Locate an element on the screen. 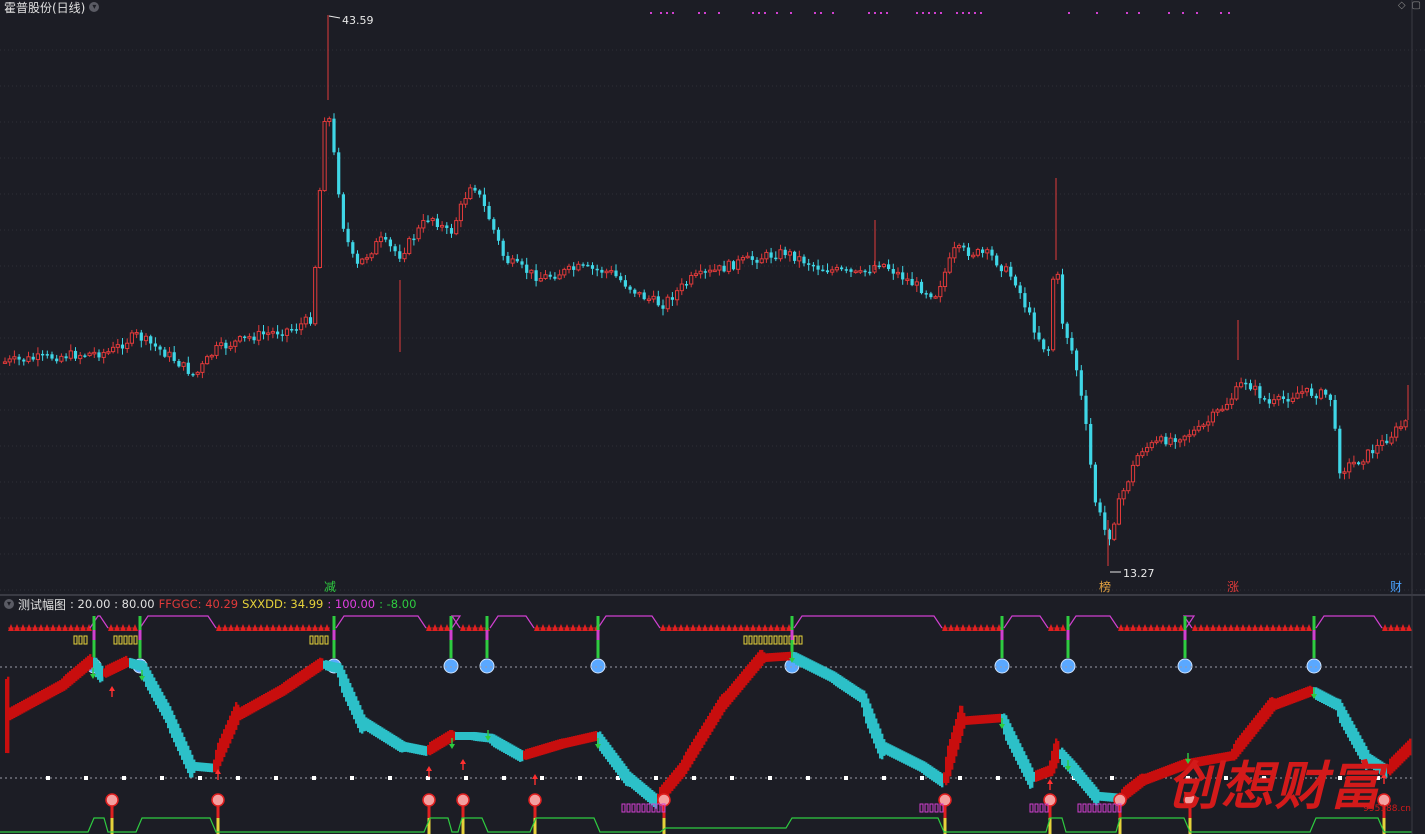 The image size is (1425, 834). event-marker-jian: 减 is located at coordinates (330, 587).